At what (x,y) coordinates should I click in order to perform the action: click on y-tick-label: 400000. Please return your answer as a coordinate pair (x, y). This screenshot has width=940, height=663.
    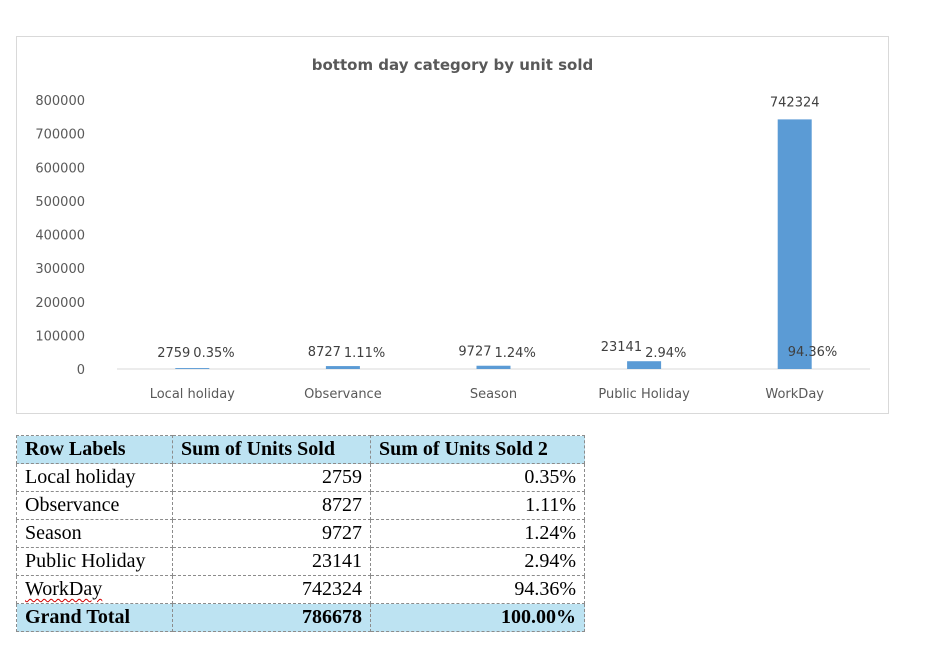
    Looking at the image, I should click on (60, 236).